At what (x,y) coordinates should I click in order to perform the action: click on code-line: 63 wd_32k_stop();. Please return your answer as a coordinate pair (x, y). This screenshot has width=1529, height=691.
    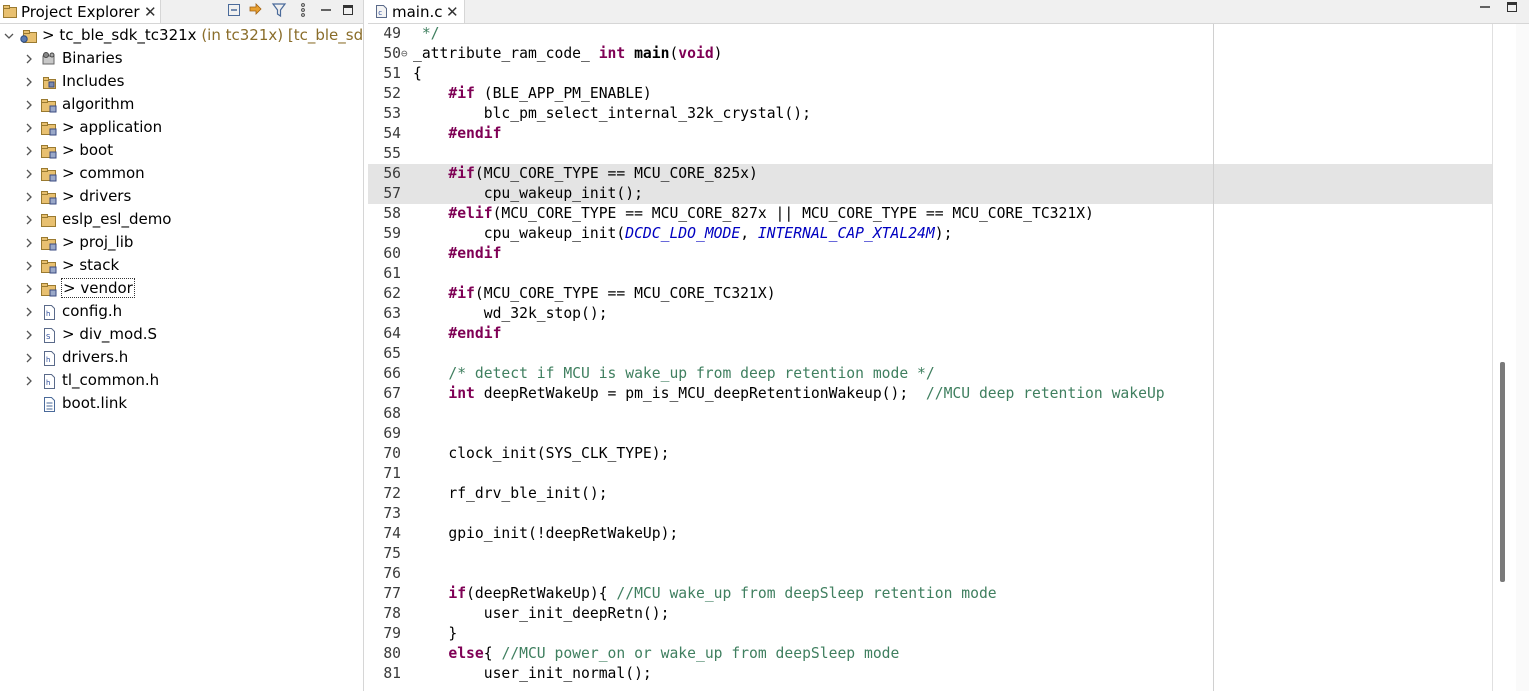
    Looking at the image, I should click on (930, 314).